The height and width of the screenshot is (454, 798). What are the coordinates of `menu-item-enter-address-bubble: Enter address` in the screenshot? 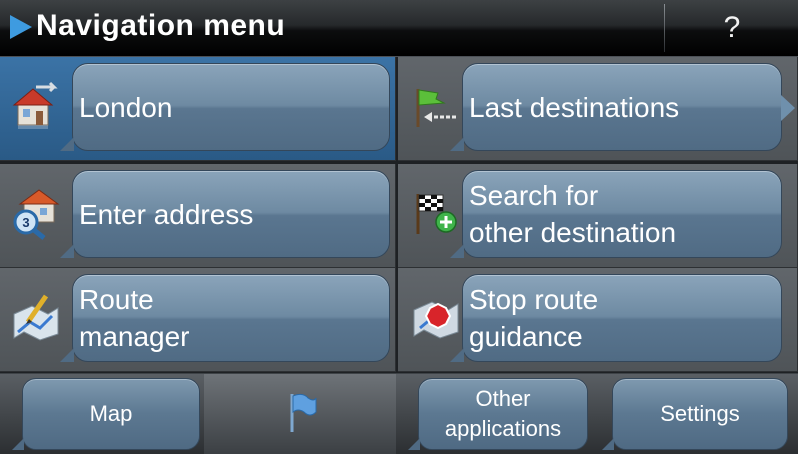 It's located at (225, 214).